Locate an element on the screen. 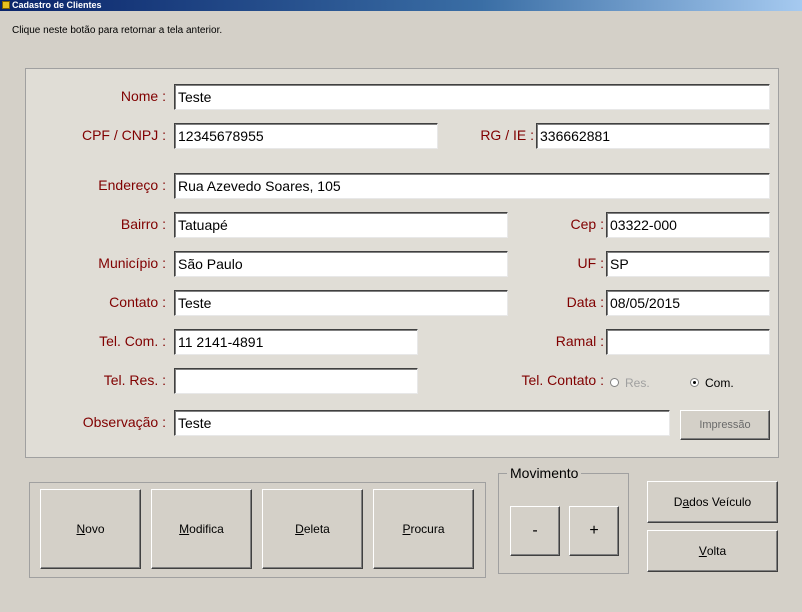 The image size is (802, 612). observacao-field: Teste is located at coordinates (422, 423).